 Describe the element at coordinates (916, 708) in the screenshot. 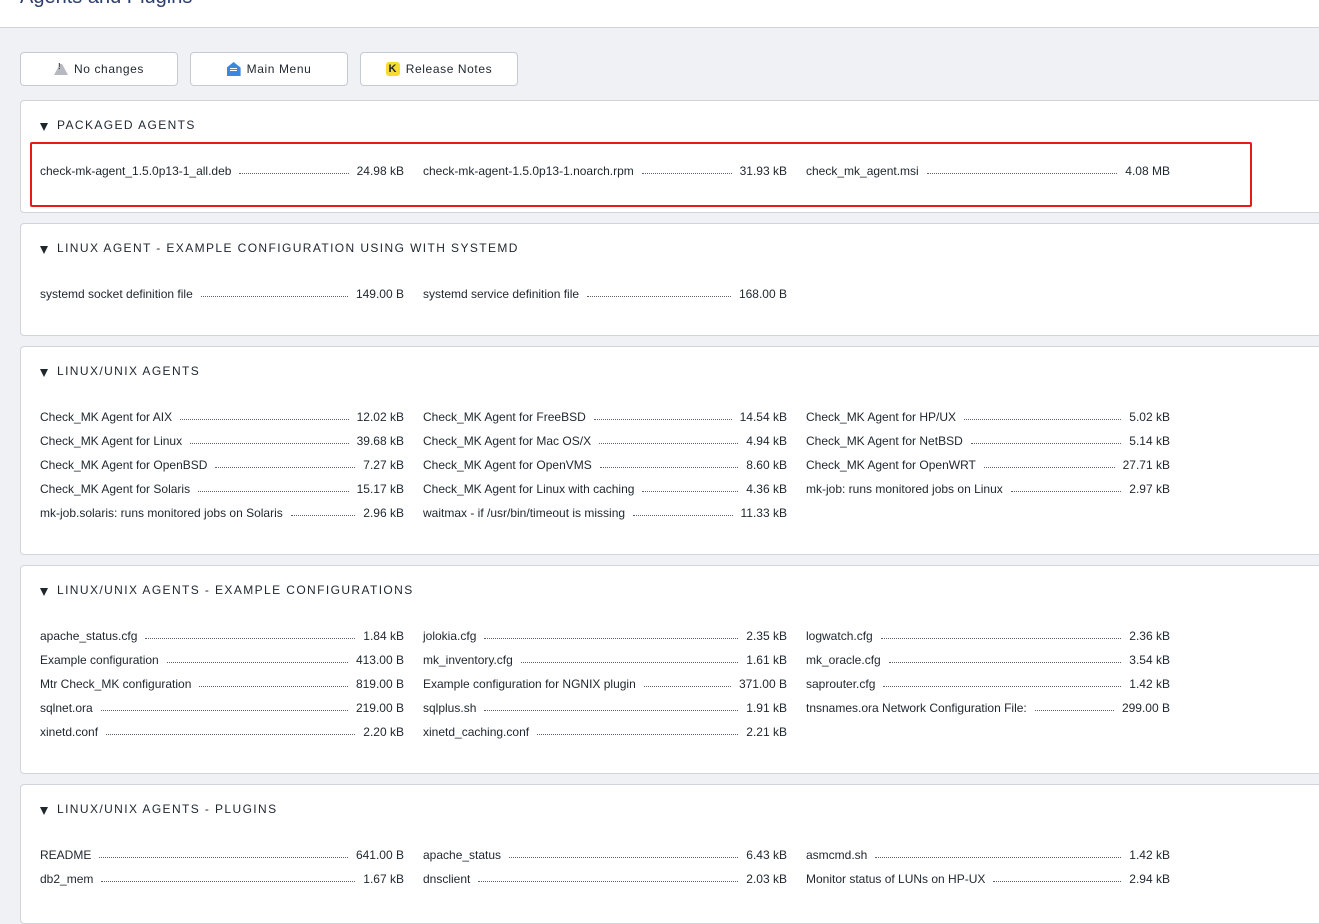

I see `file-name: tnsnames.ora Network Configuration File:` at that location.